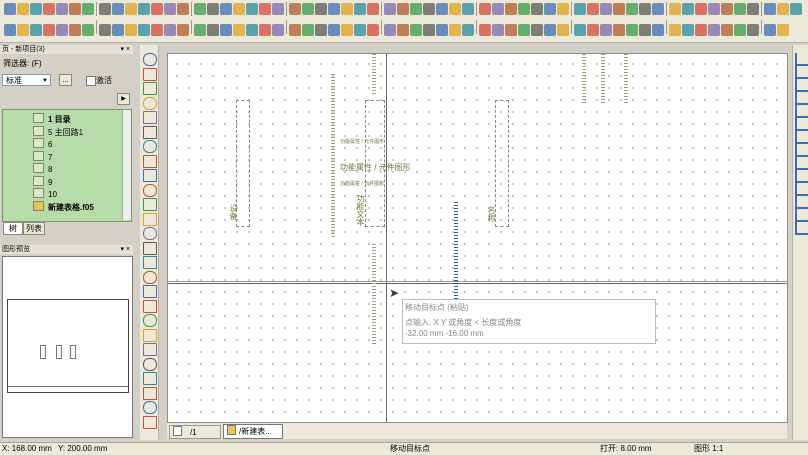 This screenshot has width=808, height=455. What do you see at coordinates (48, 206) in the screenshot?
I see `tree-item: 新建表格.f05` at bounding box center [48, 206].